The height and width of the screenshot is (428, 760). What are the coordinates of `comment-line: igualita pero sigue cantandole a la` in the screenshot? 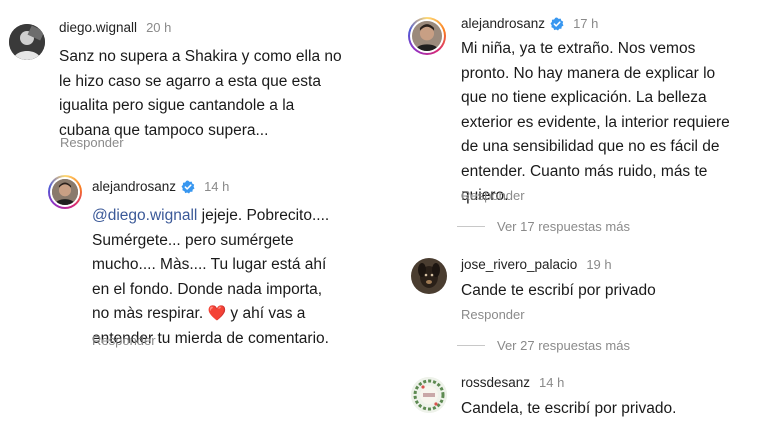 It's located at (177, 105).